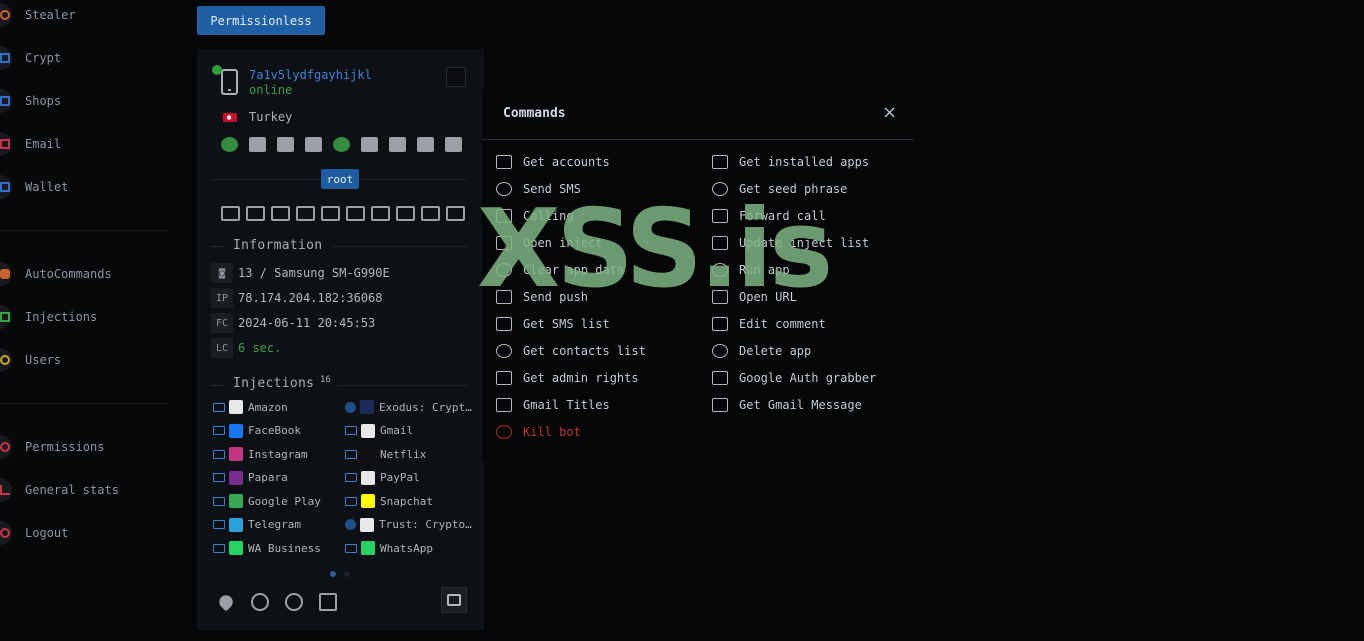 The height and width of the screenshot is (641, 1364). What do you see at coordinates (769, 324) in the screenshot?
I see `command-item: Edit comment` at bounding box center [769, 324].